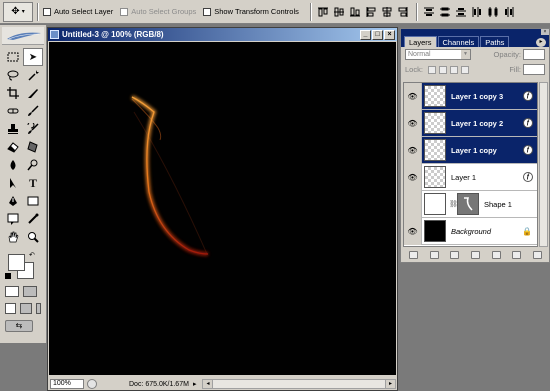 The image size is (550, 391). I want to click on fill-field, so click(534, 69).